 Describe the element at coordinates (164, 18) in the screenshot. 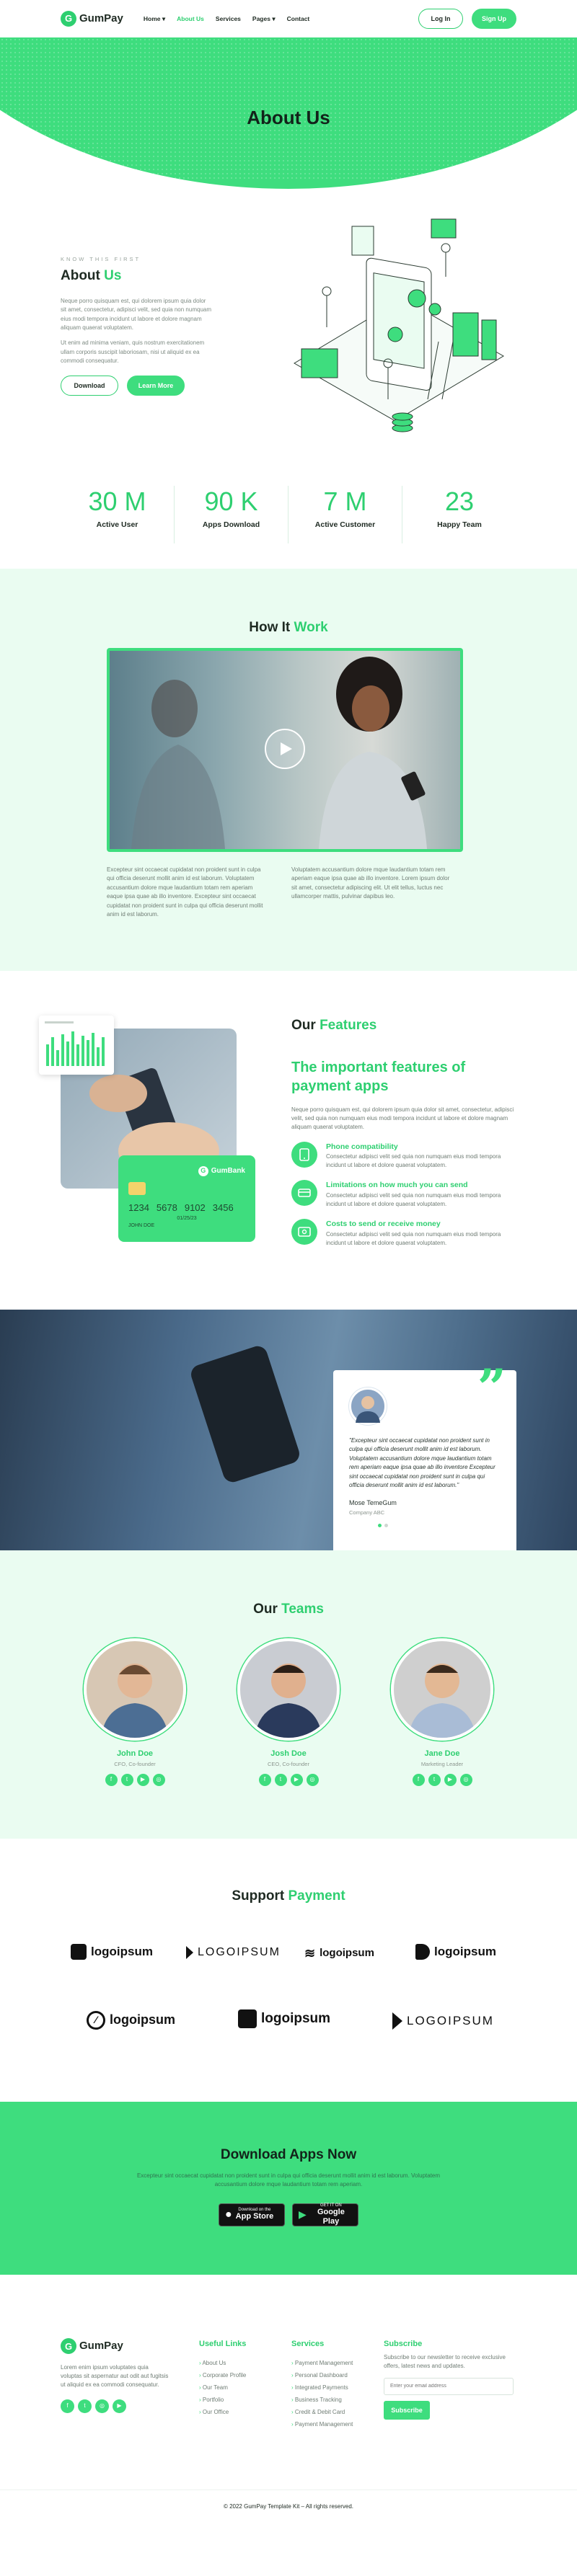

I see `chevron-down-icon: ▾` at that location.